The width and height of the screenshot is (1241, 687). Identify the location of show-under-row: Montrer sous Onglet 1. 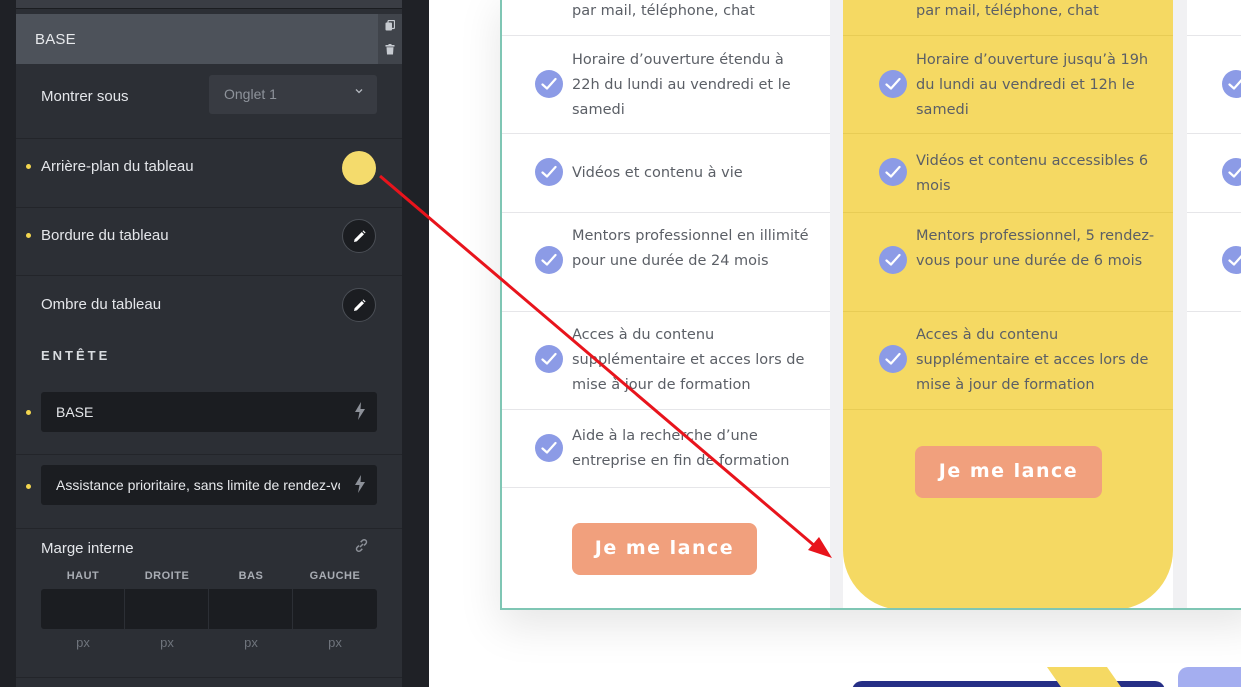
(209, 101).